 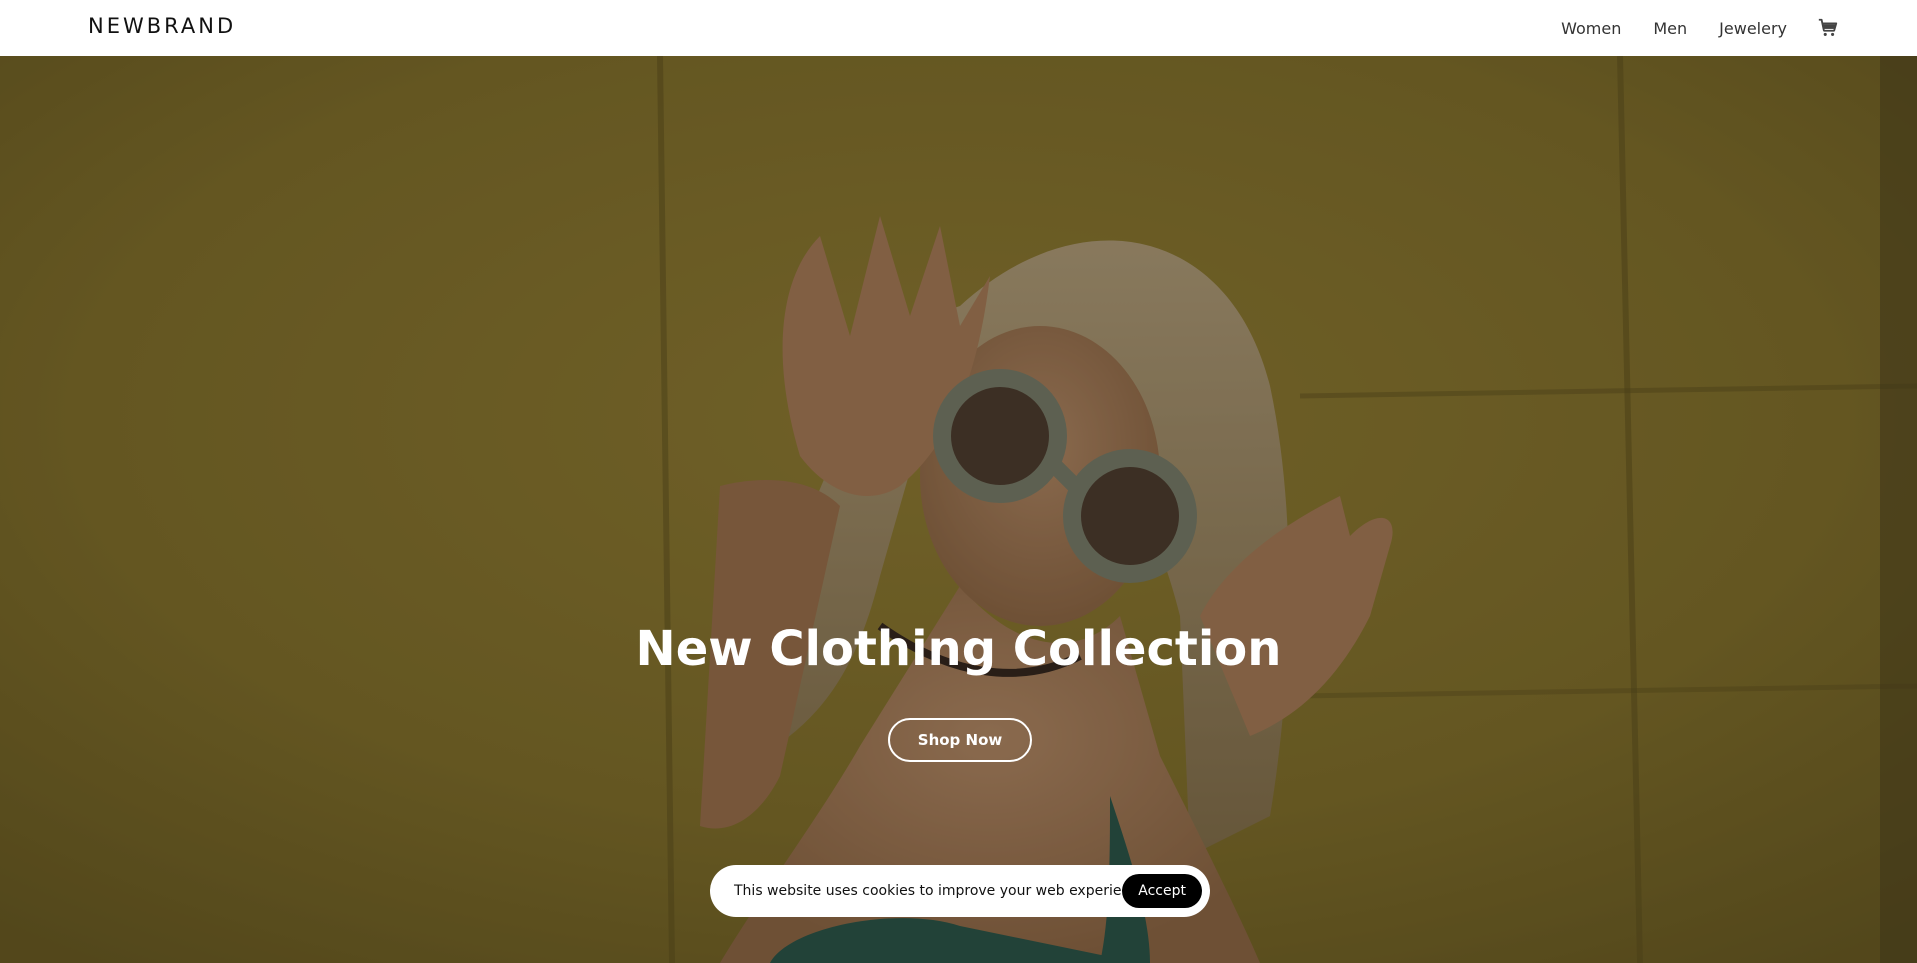 I want to click on site-header: NEWBRAND Women Men Jewelery, so click(x=958, y=28).